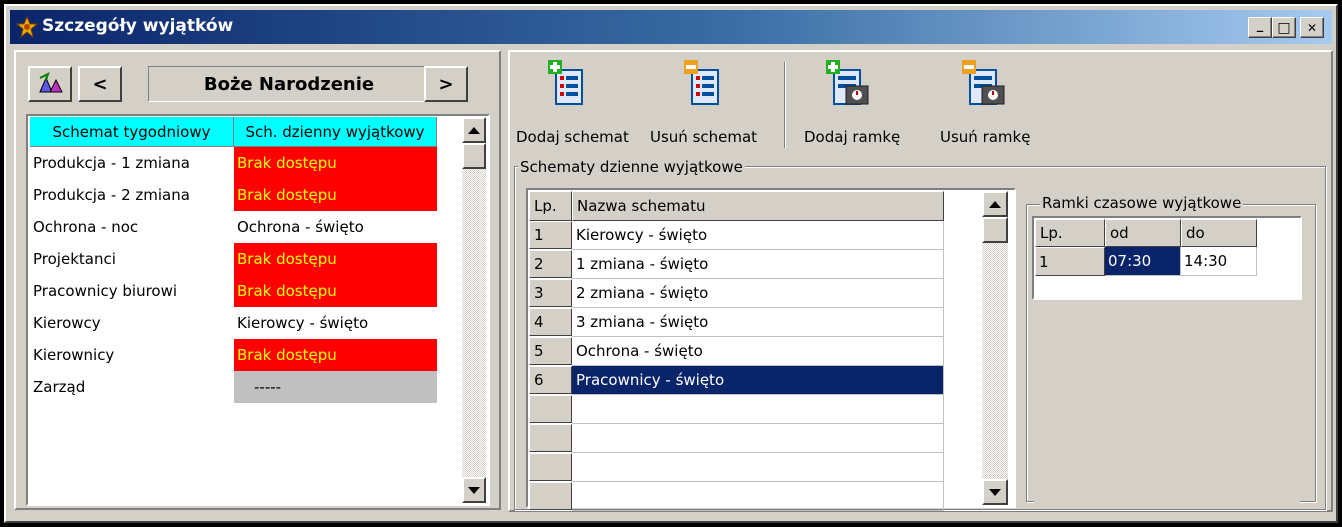 Image resolution: width=1342 pixels, height=527 pixels. I want to click on close-button: ✕, so click(1312, 27).